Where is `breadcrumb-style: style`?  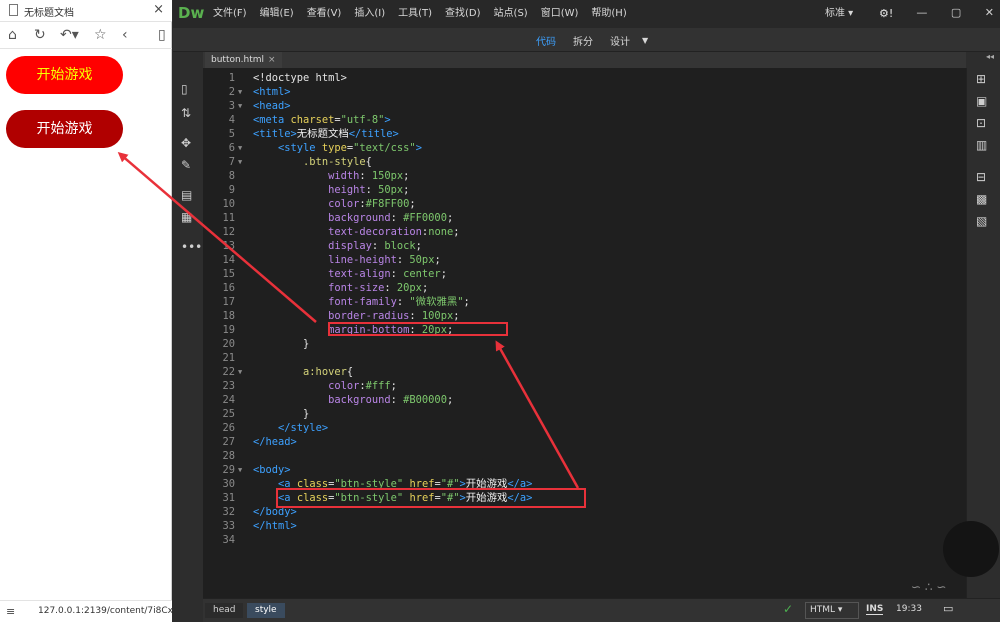 breadcrumb-style: style is located at coordinates (266, 610).